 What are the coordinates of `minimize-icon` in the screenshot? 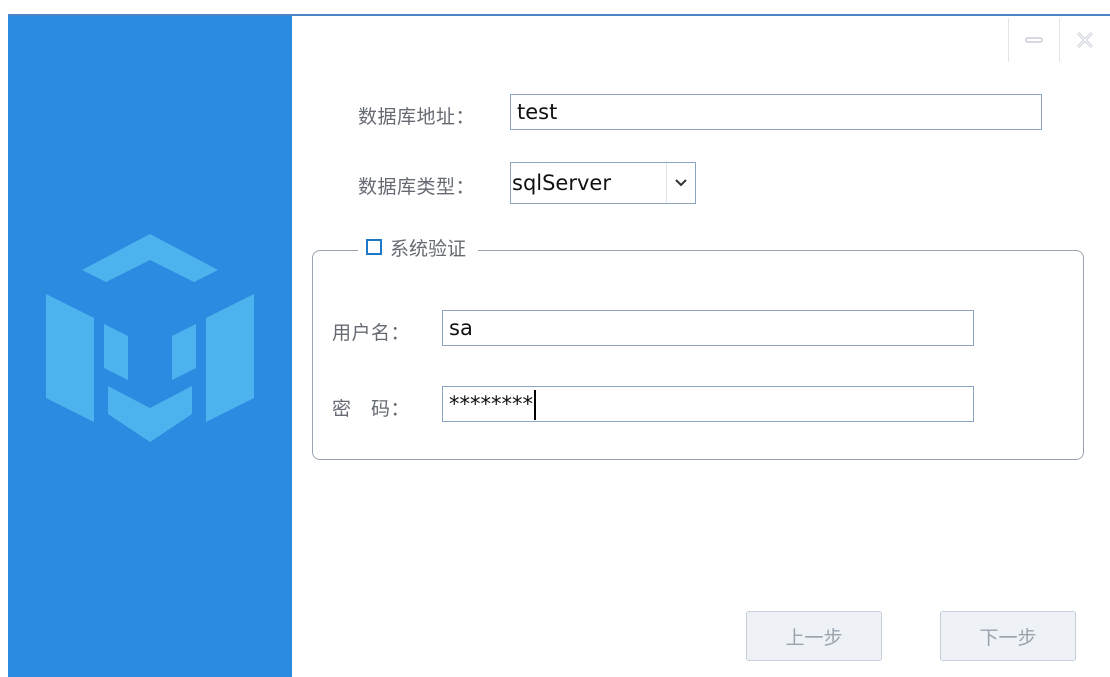 It's located at (1034, 40).